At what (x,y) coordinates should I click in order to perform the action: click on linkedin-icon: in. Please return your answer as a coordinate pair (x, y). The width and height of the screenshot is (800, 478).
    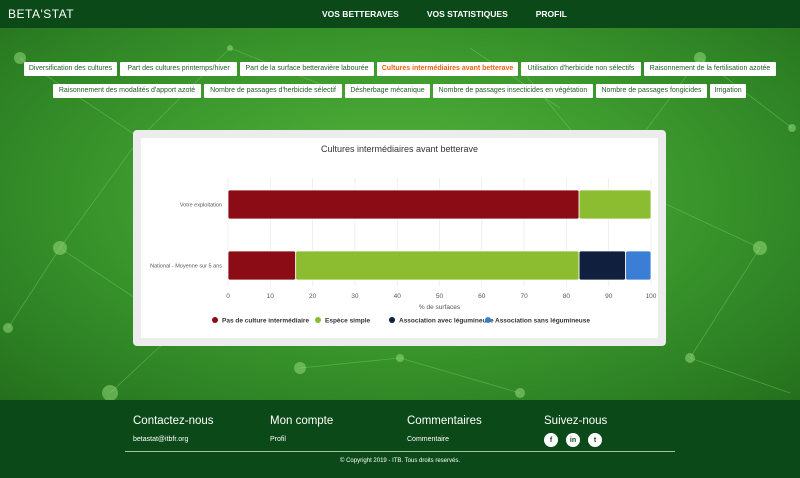
    Looking at the image, I should click on (573, 440).